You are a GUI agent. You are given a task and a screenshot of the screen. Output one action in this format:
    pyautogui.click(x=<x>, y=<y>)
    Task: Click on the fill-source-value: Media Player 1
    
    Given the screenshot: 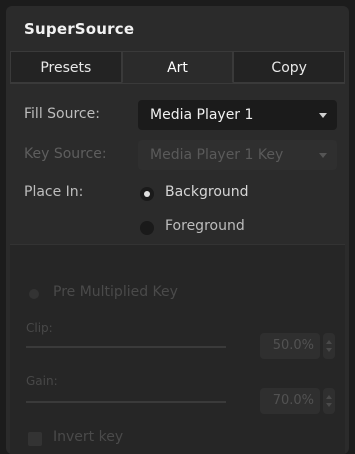 What is the action you would take?
    pyautogui.click(x=202, y=115)
    